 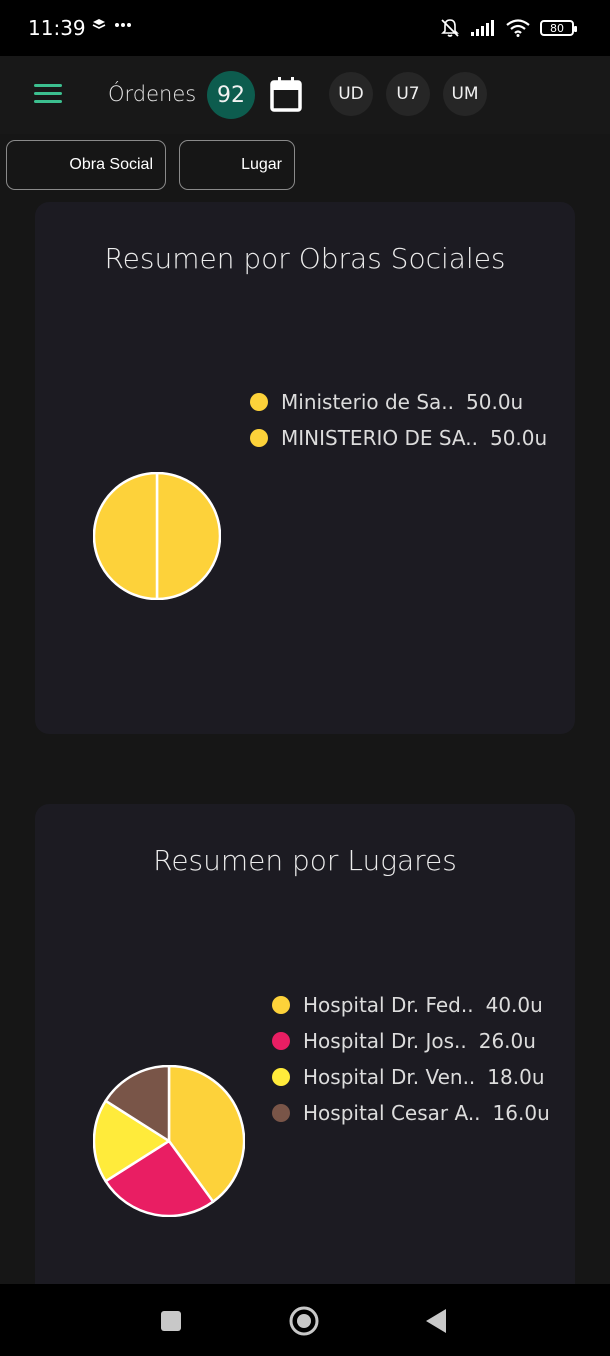 What do you see at coordinates (123, 25) in the screenshot?
I see `more-dots-icon` at bounding box center [123, 25].